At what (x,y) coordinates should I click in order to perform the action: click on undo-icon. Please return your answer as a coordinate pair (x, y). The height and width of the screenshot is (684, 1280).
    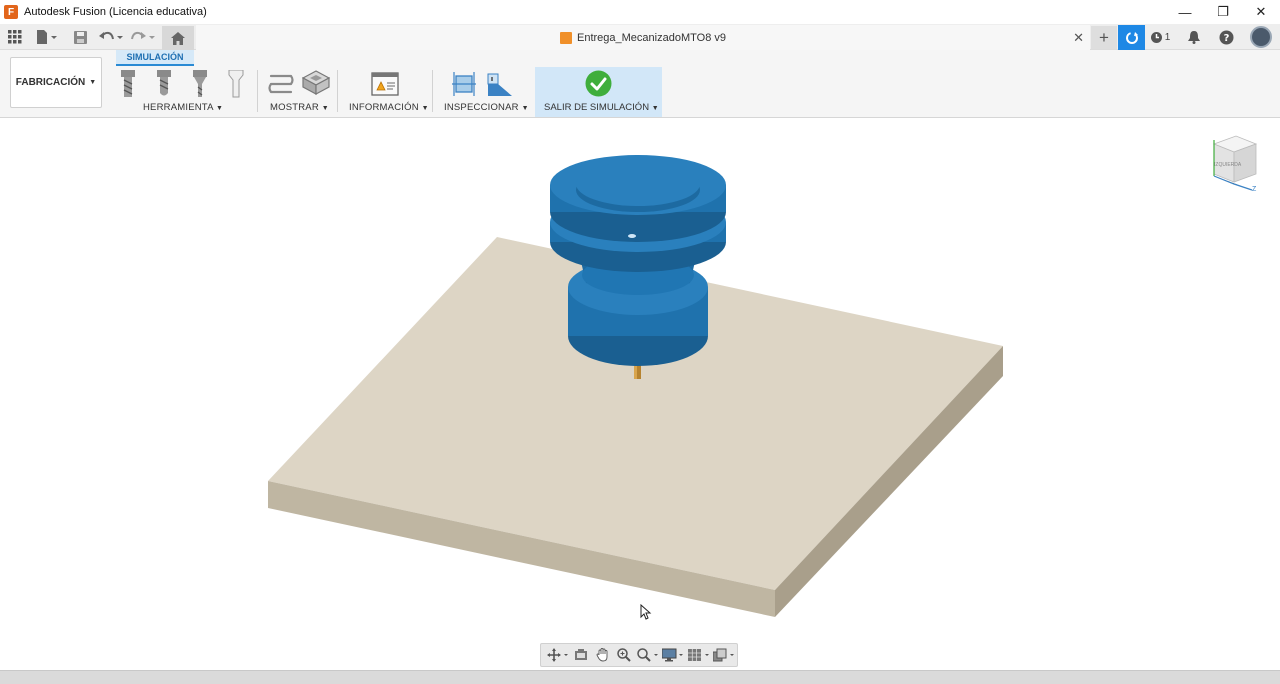
    Looking at the image, I should click on (111, 37).